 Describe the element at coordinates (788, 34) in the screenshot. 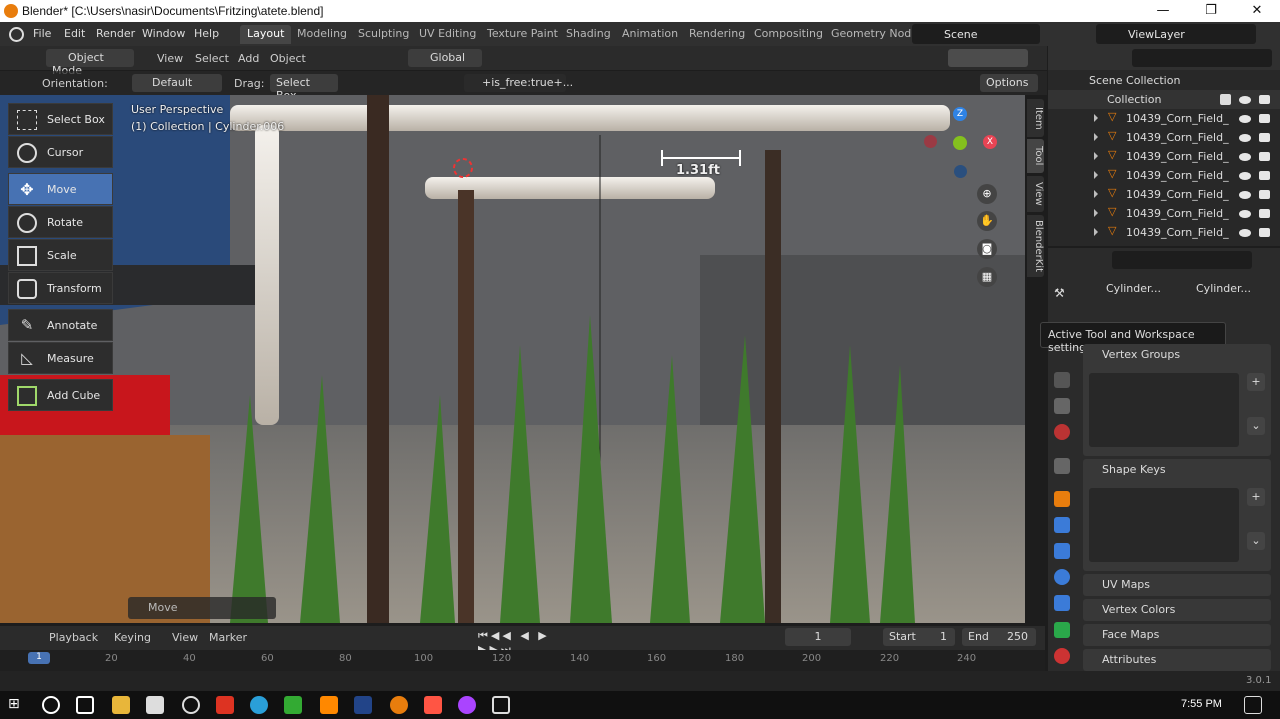

I see `tab-compositing: Compositing` at that location.